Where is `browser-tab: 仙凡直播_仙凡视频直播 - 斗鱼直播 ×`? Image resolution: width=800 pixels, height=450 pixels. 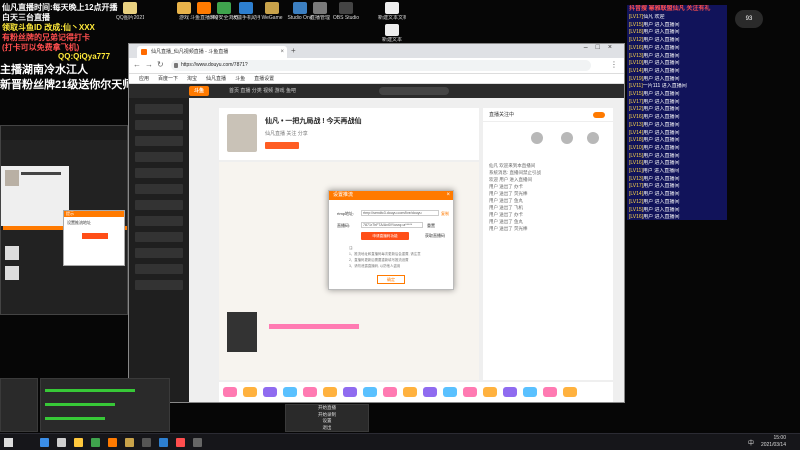
browser-tab: 仙凡直播_仙凡视频直播 - 斗鱼直播 × is located at coordinates (212, 52).